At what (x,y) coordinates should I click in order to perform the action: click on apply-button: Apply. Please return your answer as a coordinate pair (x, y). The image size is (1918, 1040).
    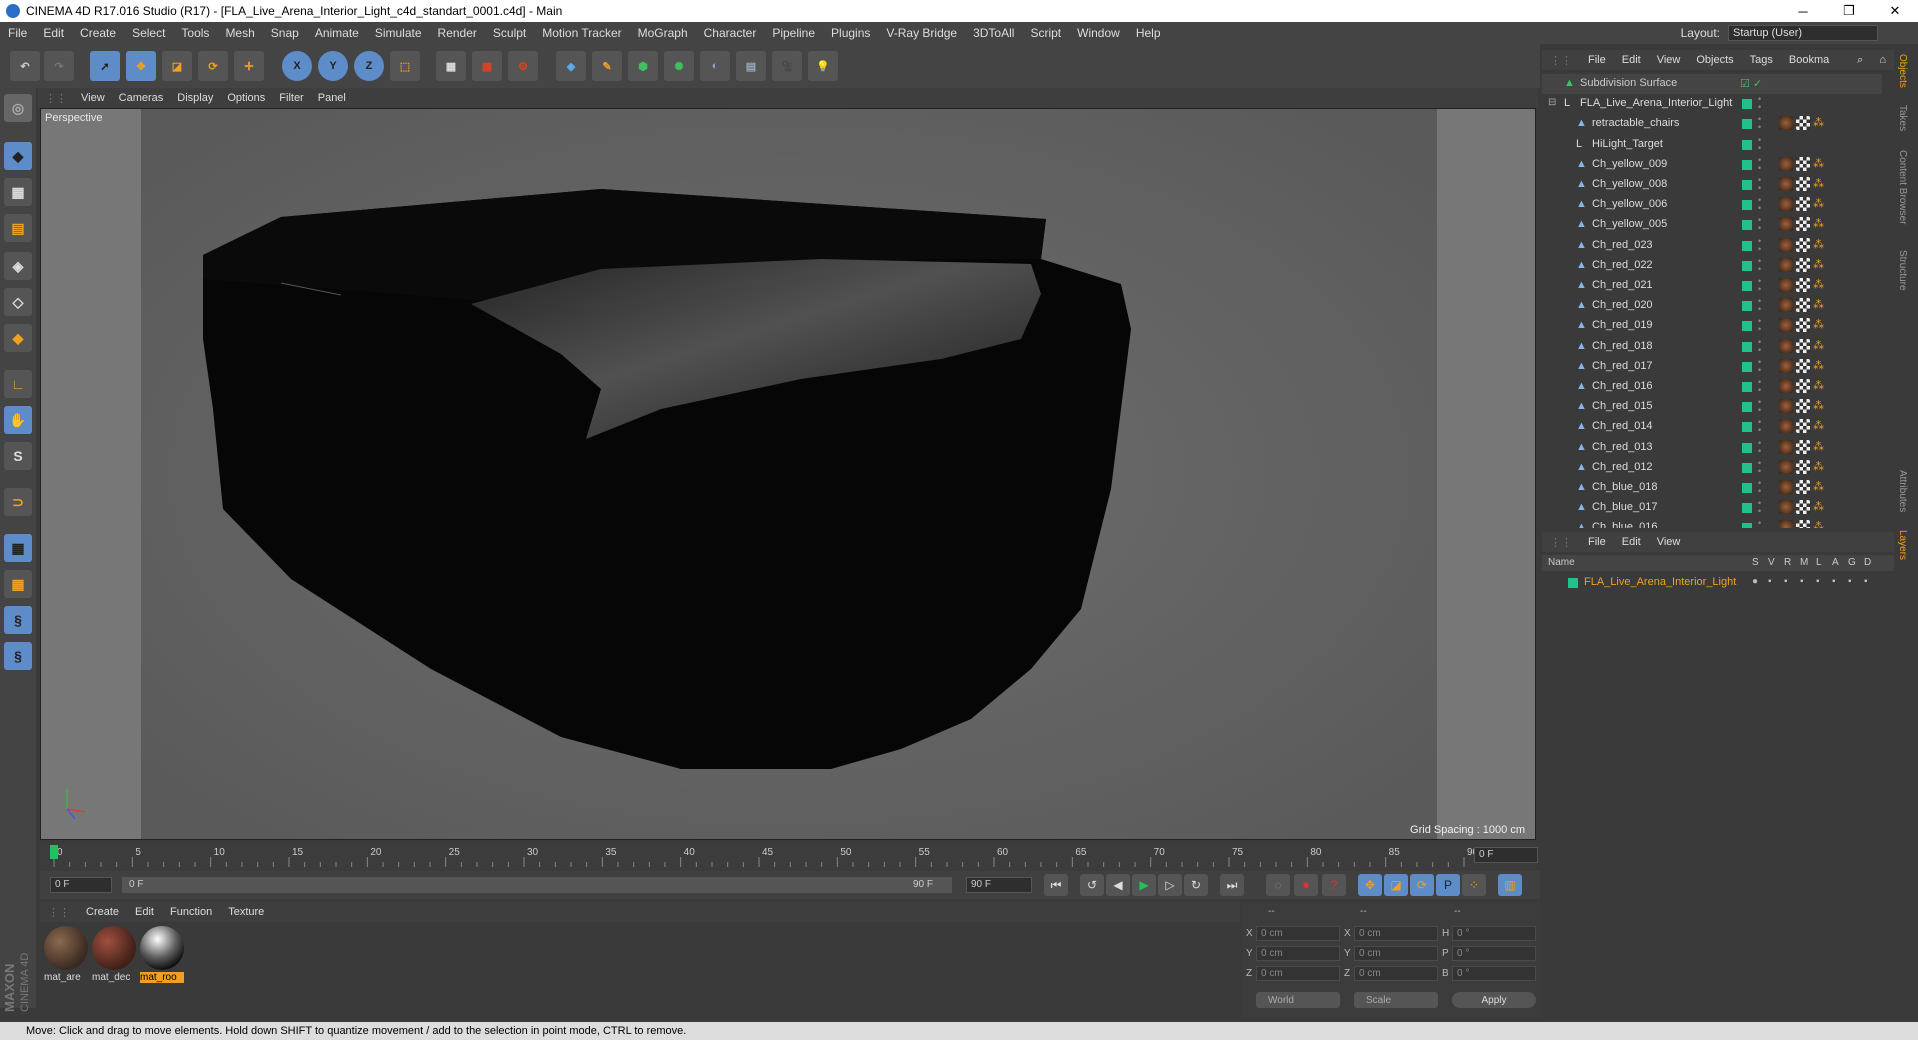
    Looking at the image, I should click on (1494, 1000).